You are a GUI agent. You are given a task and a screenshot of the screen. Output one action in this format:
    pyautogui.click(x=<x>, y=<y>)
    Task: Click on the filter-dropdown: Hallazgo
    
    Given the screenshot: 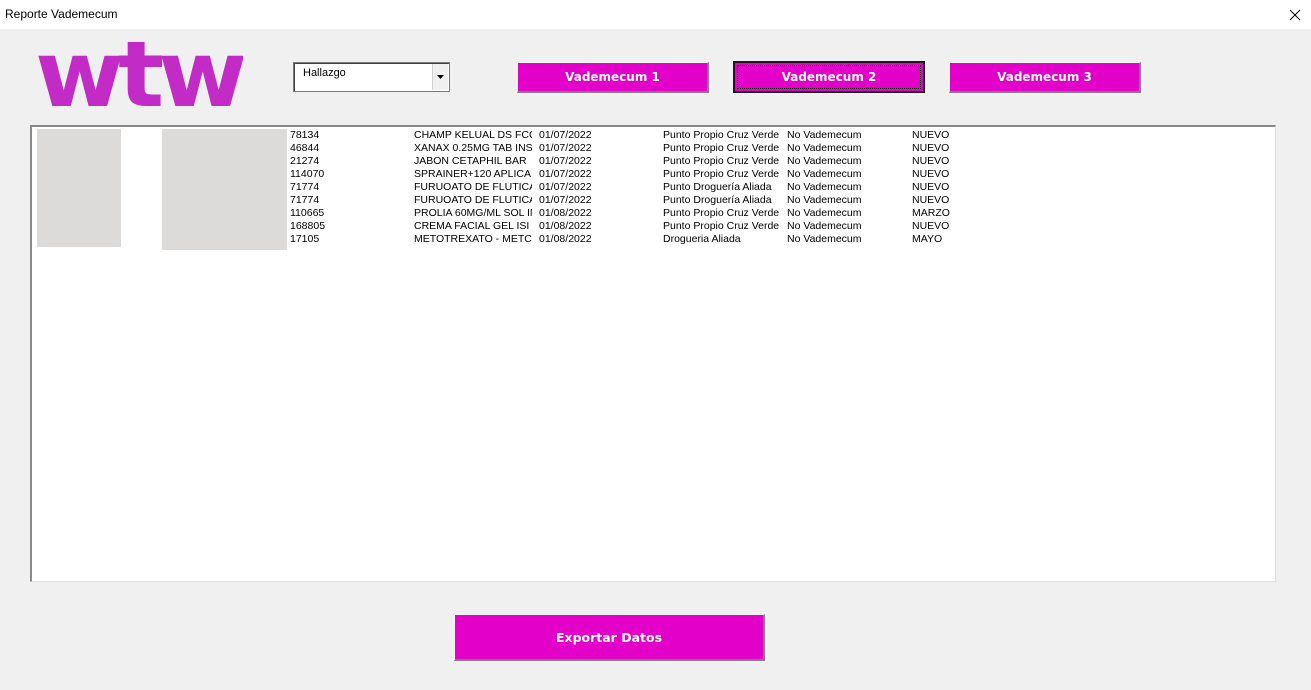 What is the action you would take?
    pyautogui.click(x=371, y=77)
    